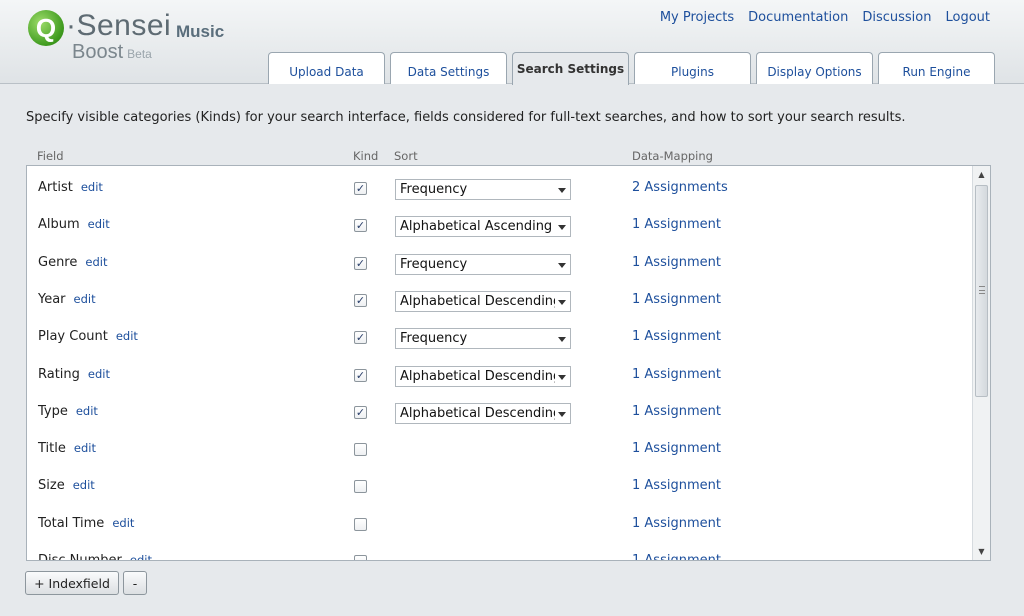  I want to click on field-label: Type, so click(53, 411).